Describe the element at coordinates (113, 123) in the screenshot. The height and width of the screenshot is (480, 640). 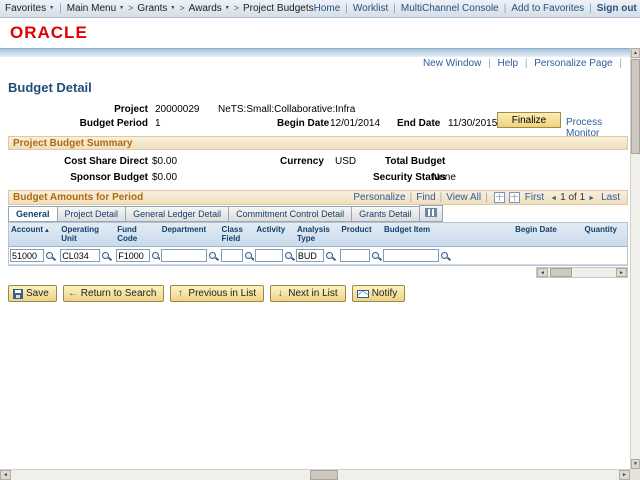
I see `budget-period-label: Budget Period` at that location.